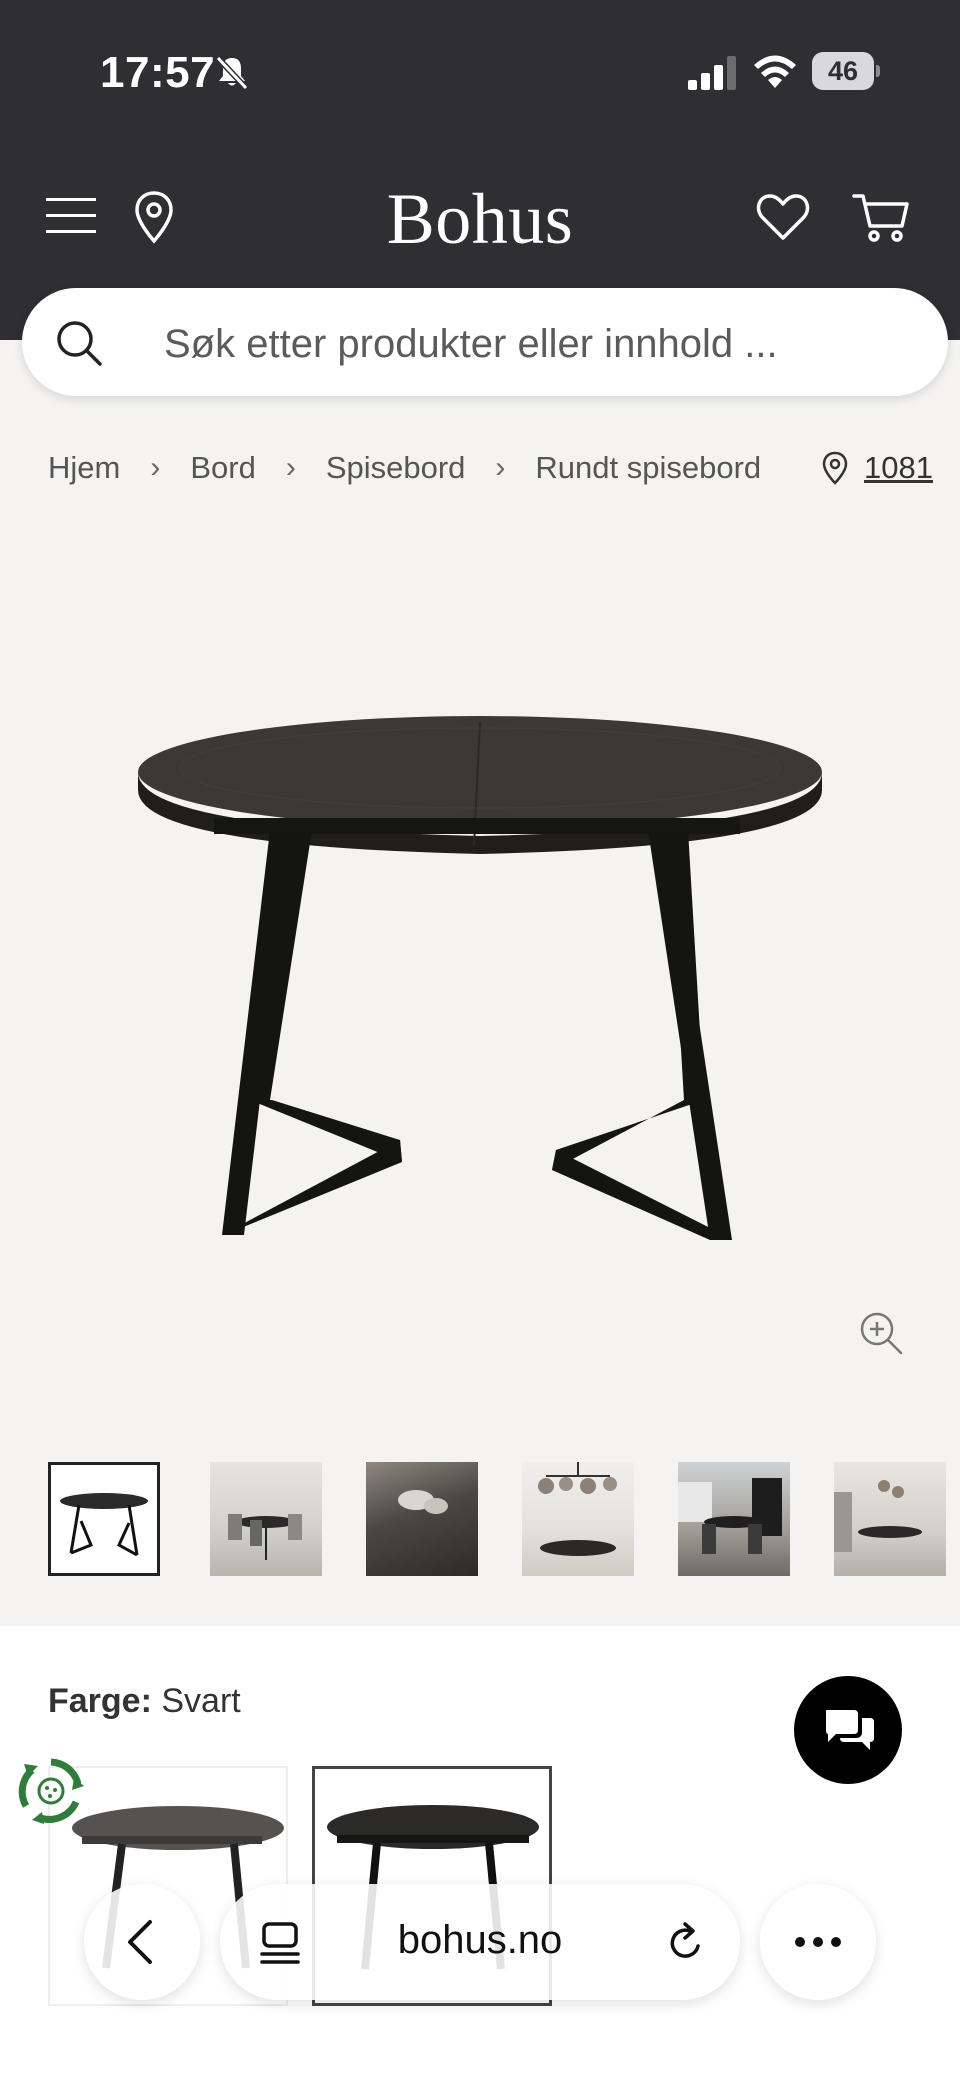 The height and width of the screenshot is (2081, 960). Describe the element at coordinates (843, 71) in the screenshot. I see `battery-level: 46` at that location.